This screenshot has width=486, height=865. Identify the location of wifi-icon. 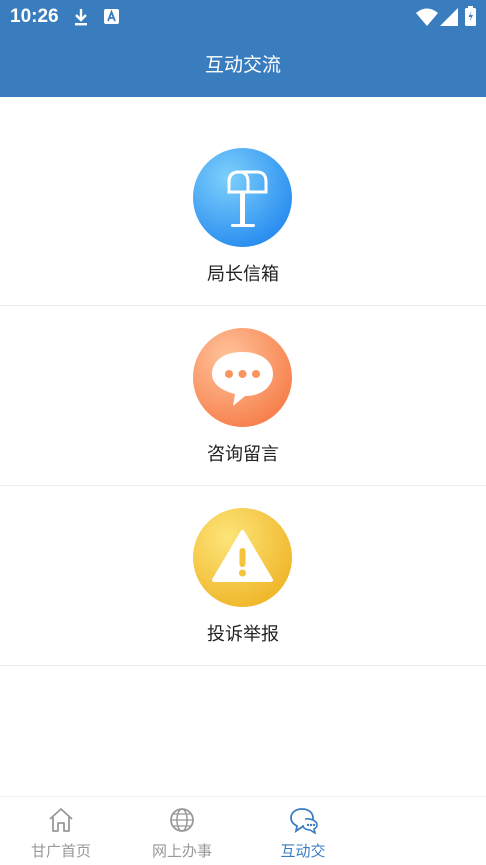
(427, 19).